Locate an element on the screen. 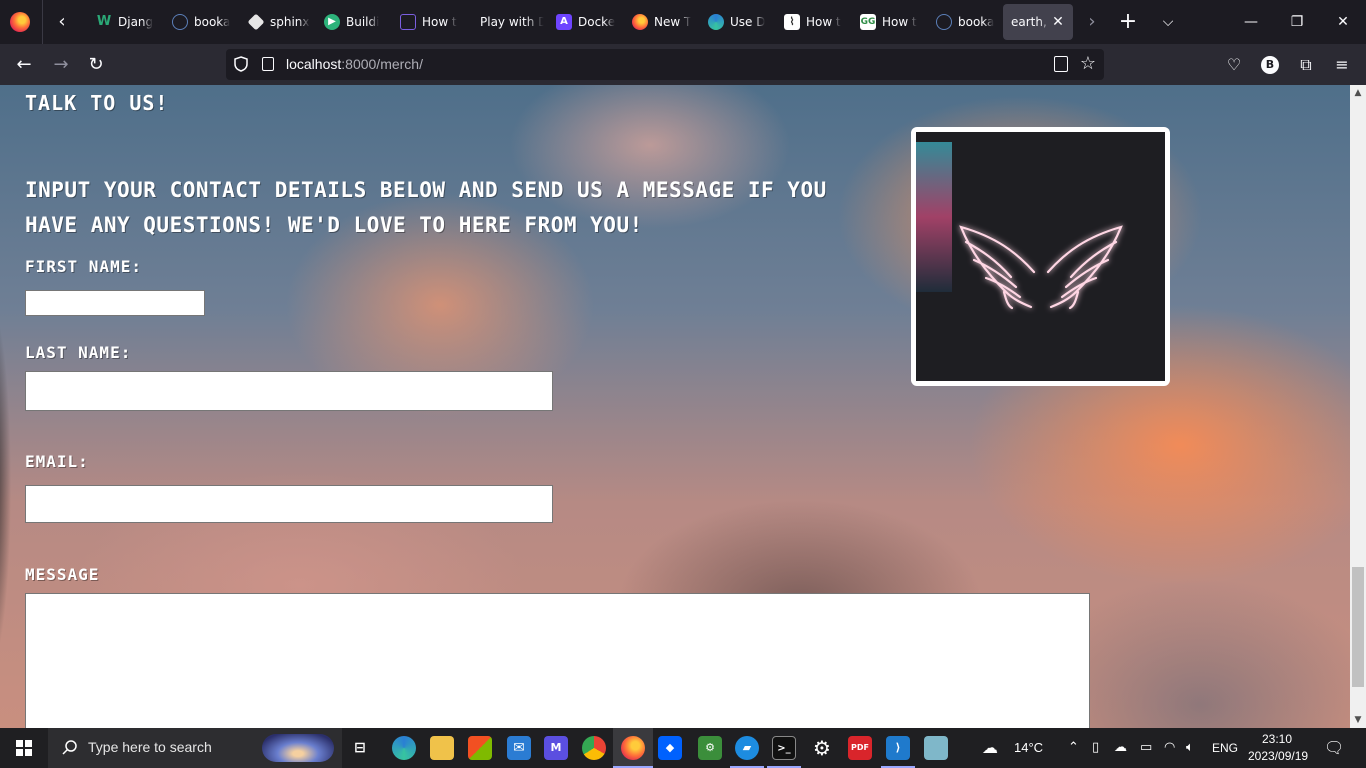 Image resolution: width=1366 pixels, height=768 pixels. blank-favicon-icon is located at coordinates (477, 22).